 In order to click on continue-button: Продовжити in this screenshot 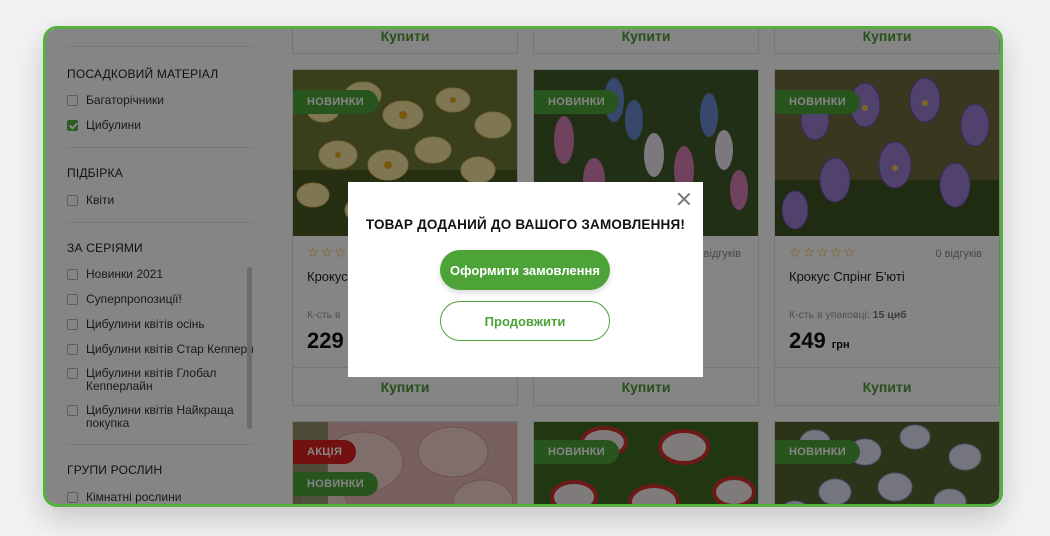, I will do `click(525, 321)`.